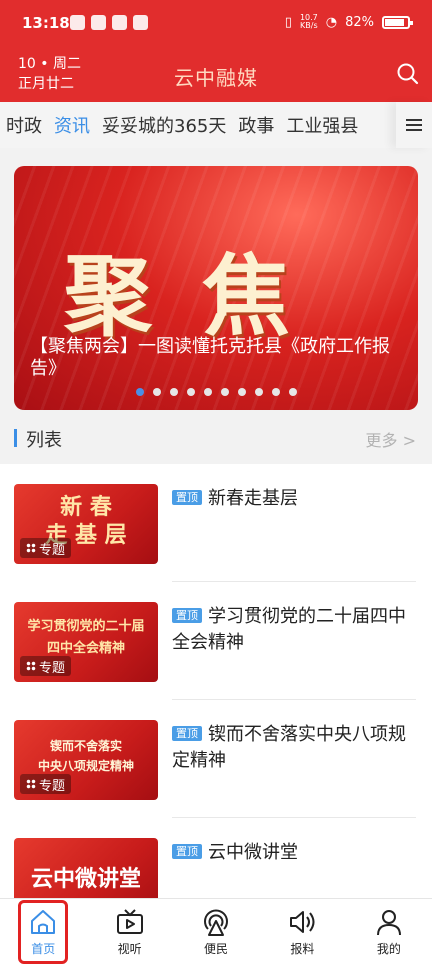 The image size is (432, 964). What do you see at coordinates (216, 437) in the screenshot?
I see `list-section-header: 列表 更多 >` at bounding box center [216, 437].